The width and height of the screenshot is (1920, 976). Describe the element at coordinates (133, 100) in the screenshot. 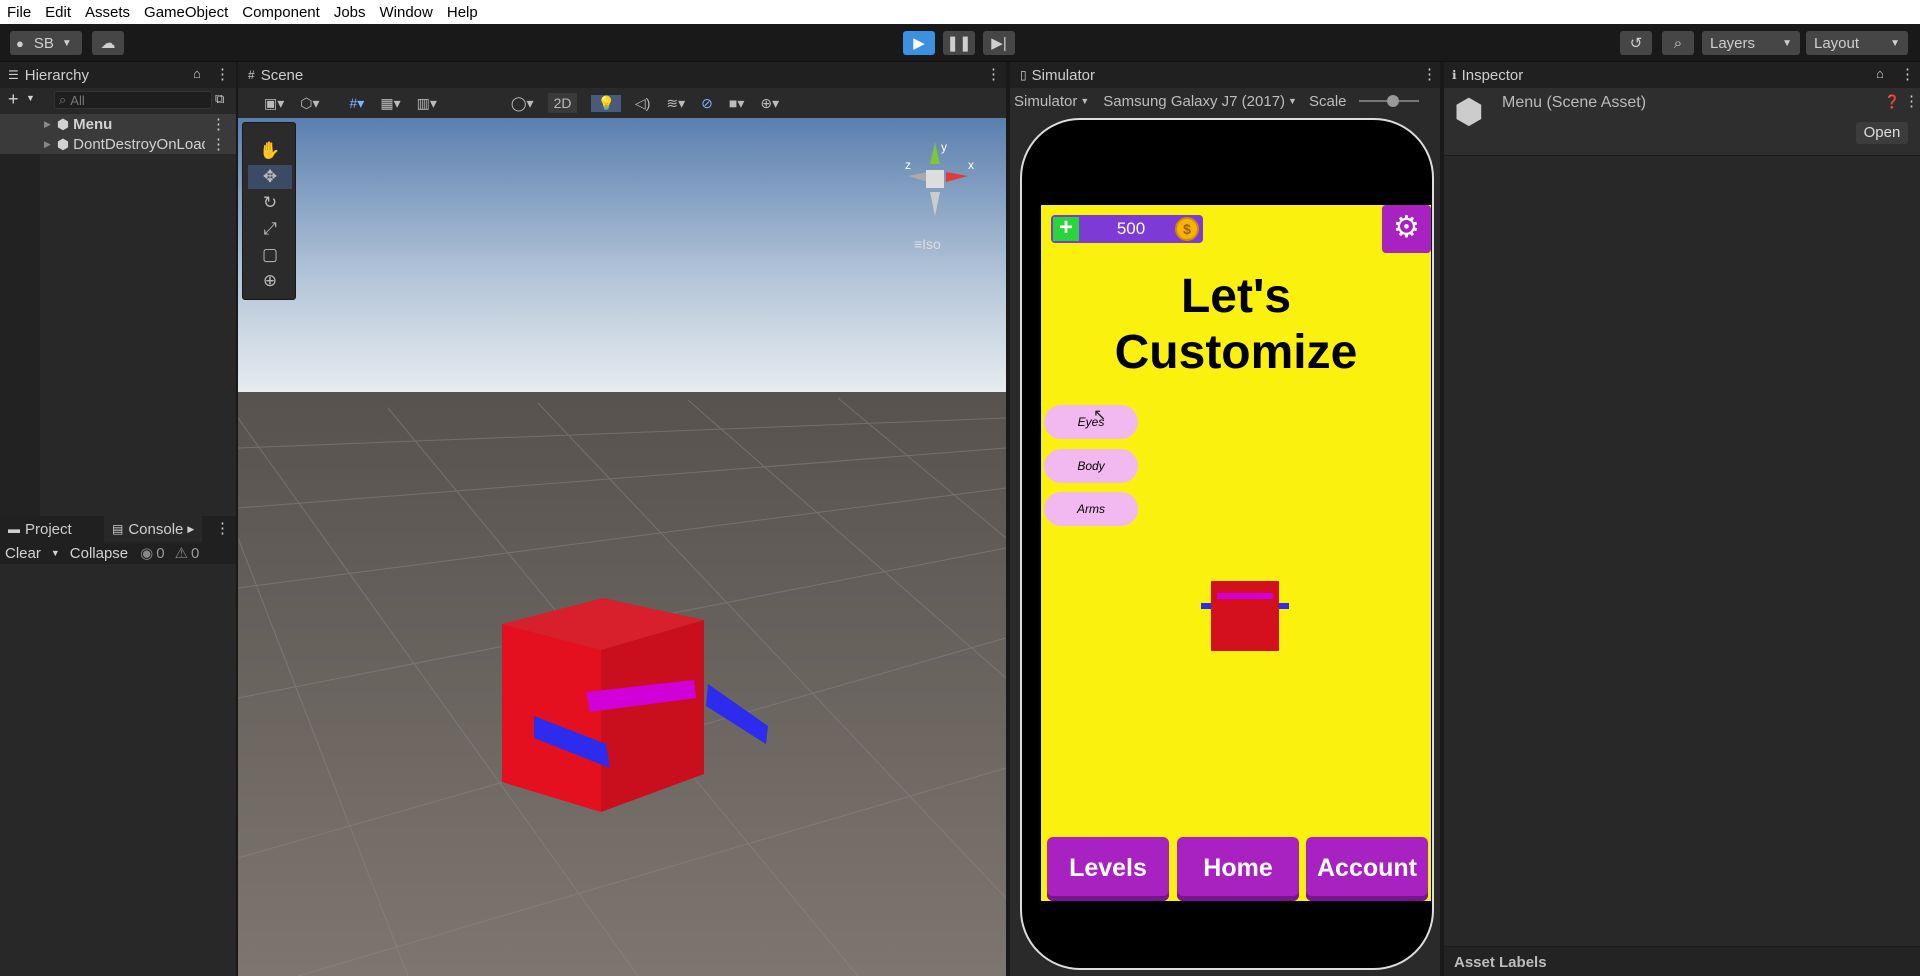

I see `hierarchy-search-input: ⌕ All` at that location.